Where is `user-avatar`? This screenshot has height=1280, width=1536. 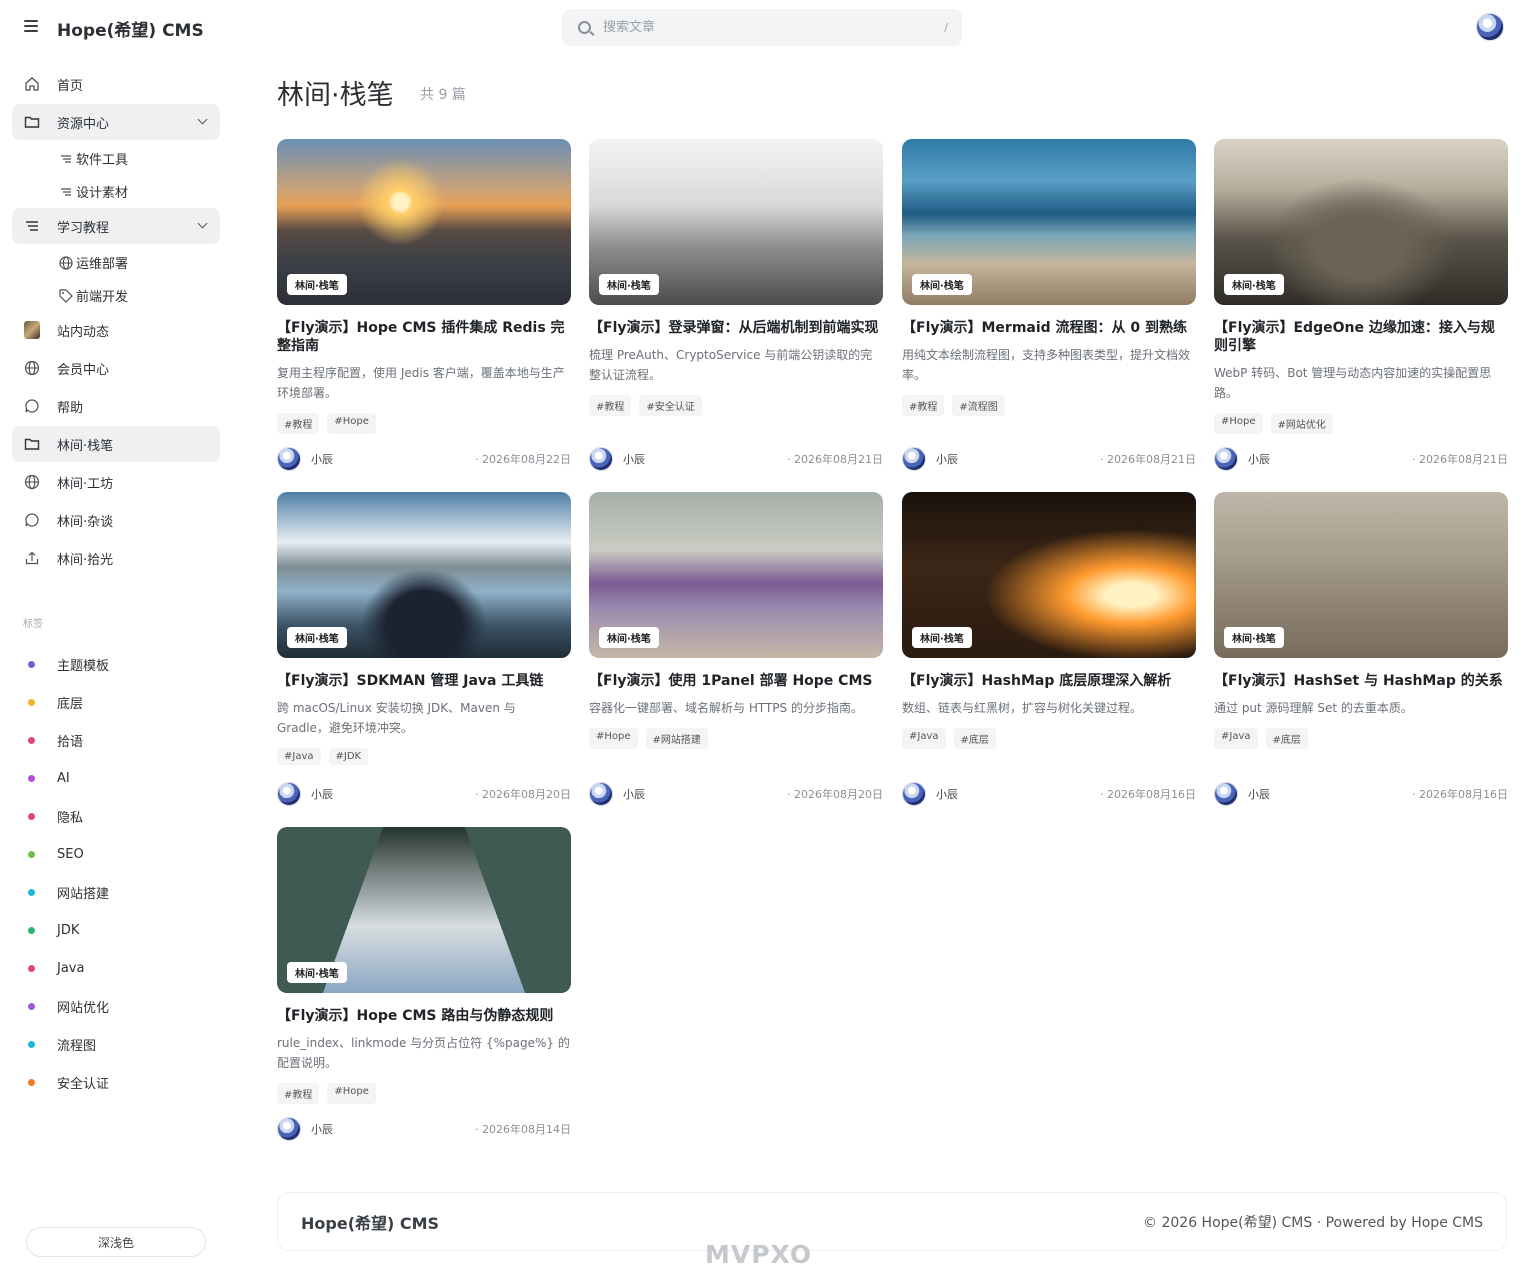 user-avatar is located at coordinates (1490, 27).